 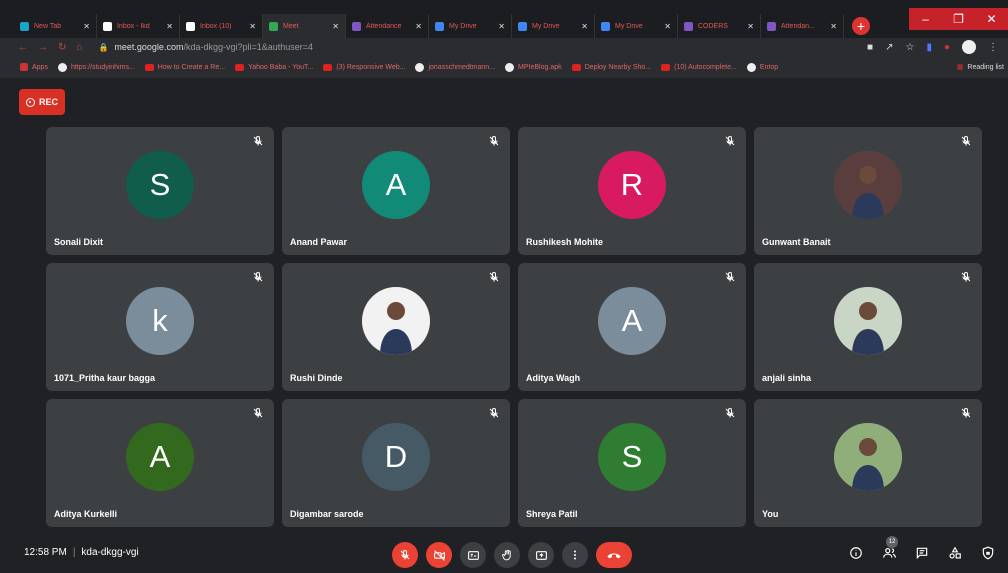 I want to click on participant-tile: A Anand Pawar, so click(x=396, y=191).